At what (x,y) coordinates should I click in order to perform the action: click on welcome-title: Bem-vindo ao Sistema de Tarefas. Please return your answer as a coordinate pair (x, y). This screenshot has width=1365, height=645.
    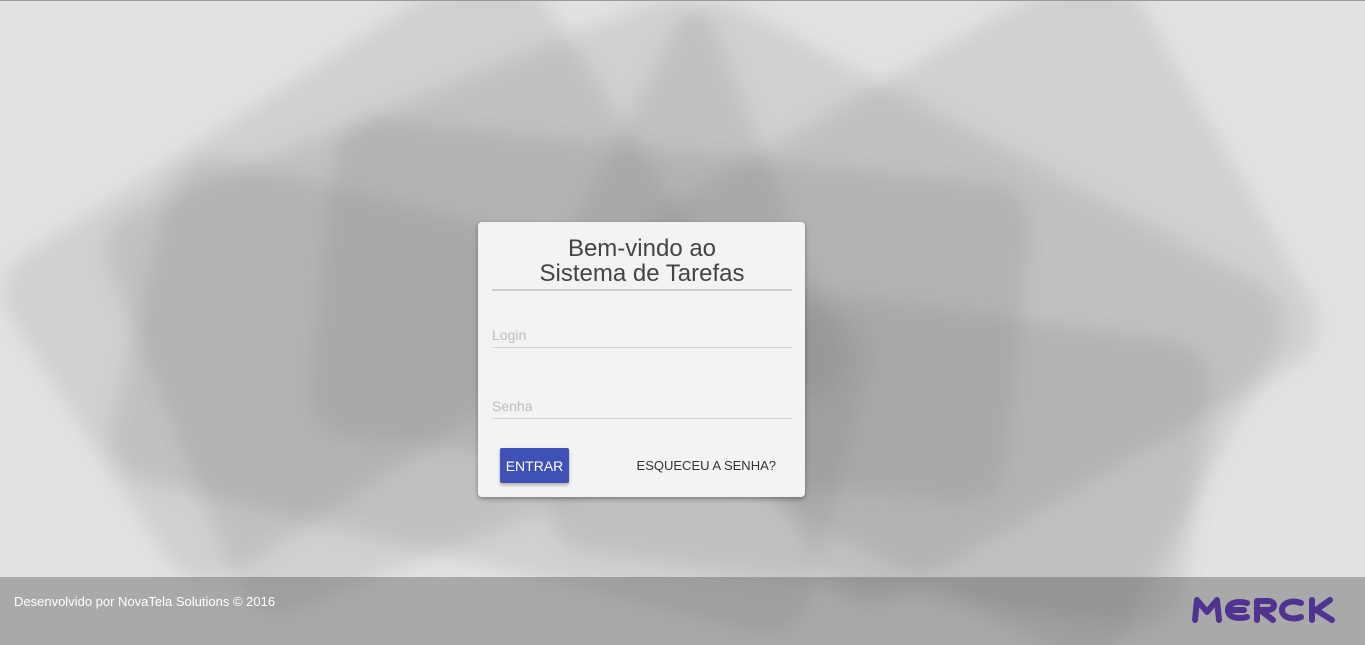
    Looking at the image, I should click on (642, 261).